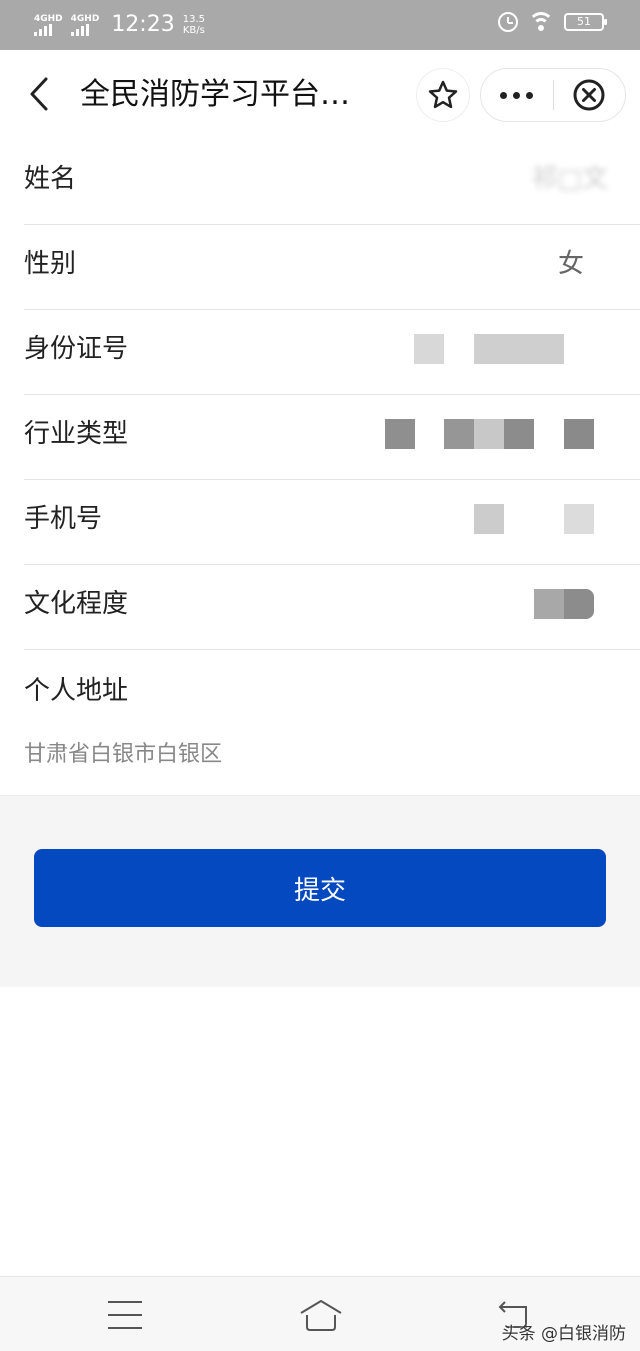 The image size is (640, 1351). I want to click on home-icon, so click(321, 1315).